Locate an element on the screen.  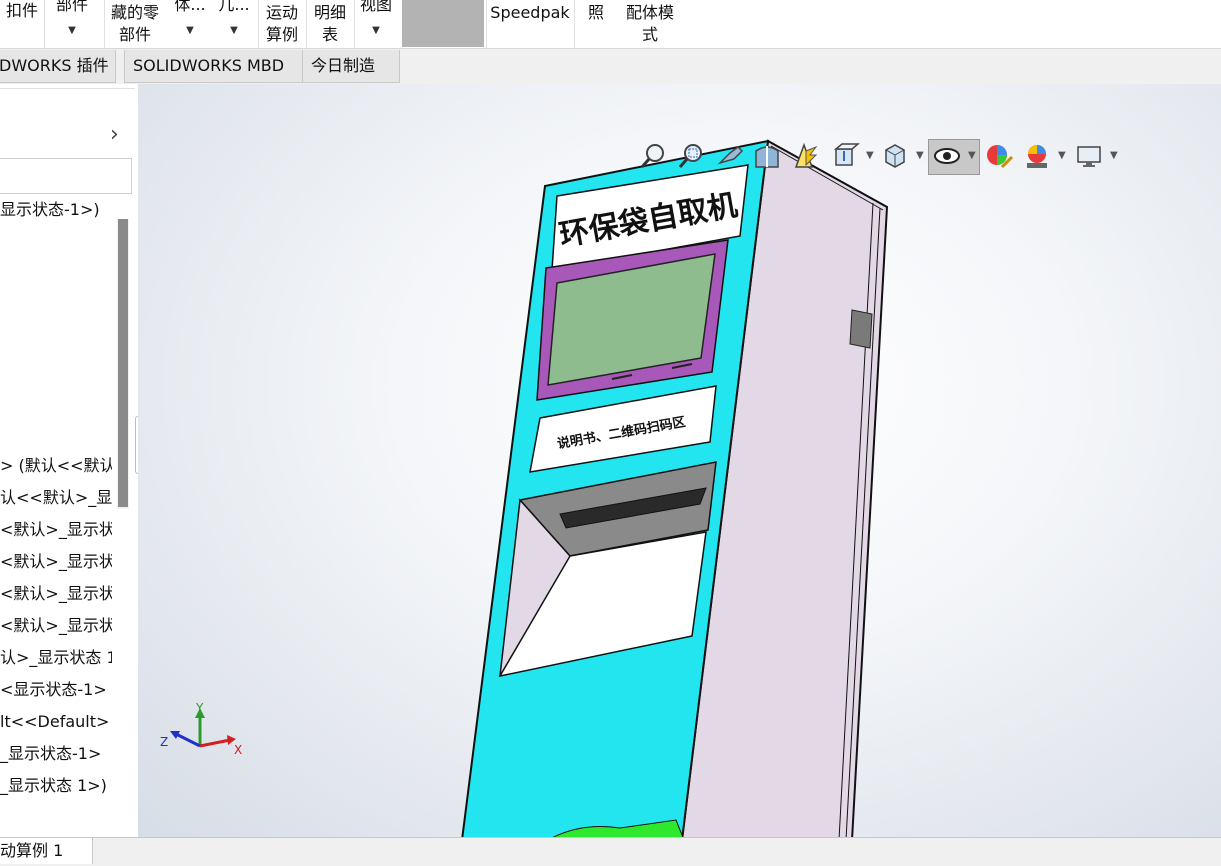
ribbon-motion-study-button: 运动 算例 is located at coordinates (282, 24).